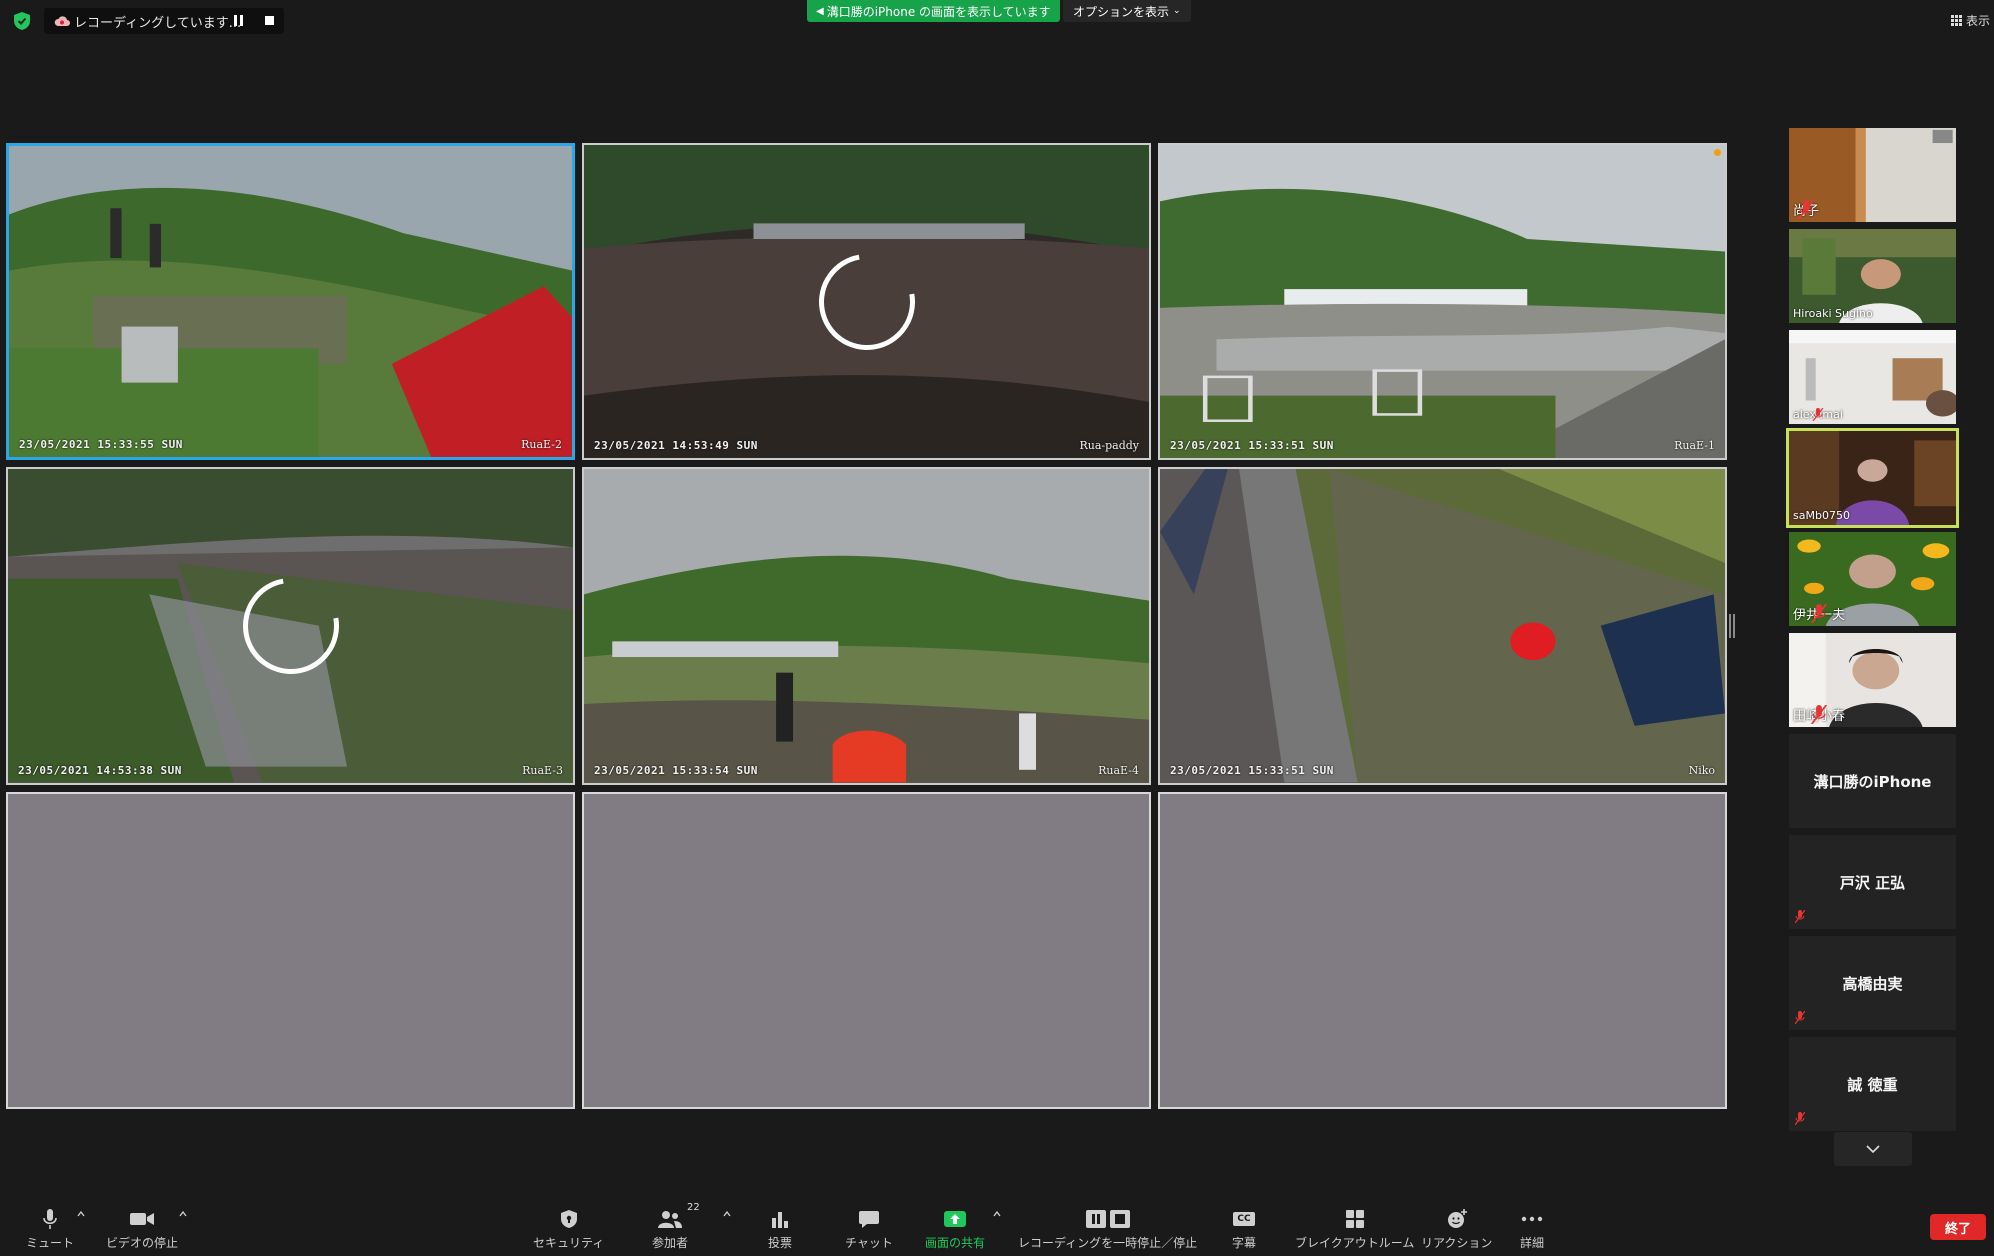  Describe the element at coordinates (542, 770) in the screenshot. I see `camera-label: RuaE-3` at that location.